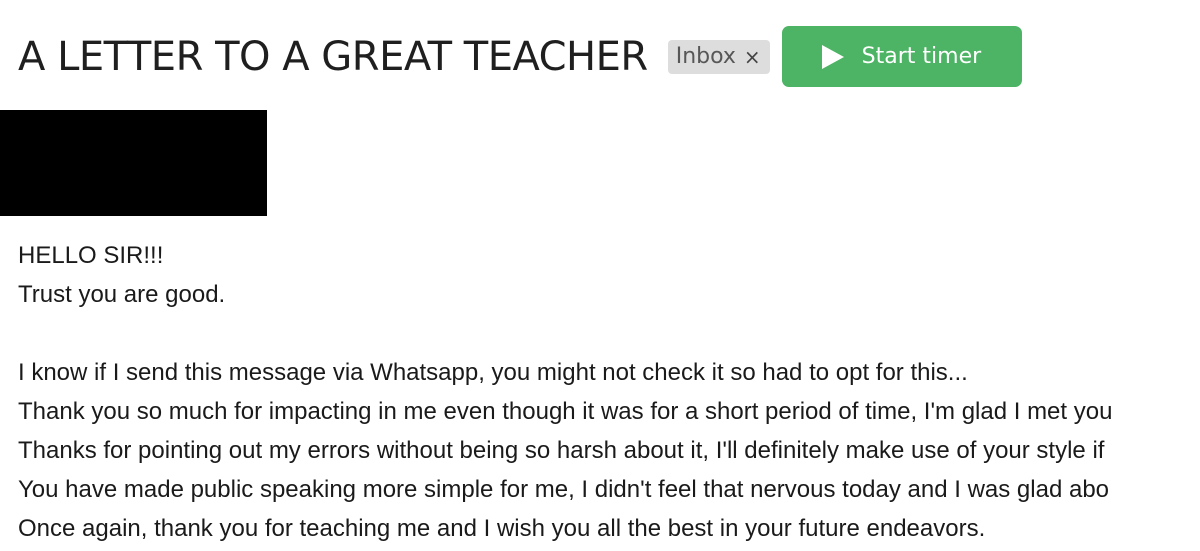  I want to click on redacted-sender-block, so click(133, 163).